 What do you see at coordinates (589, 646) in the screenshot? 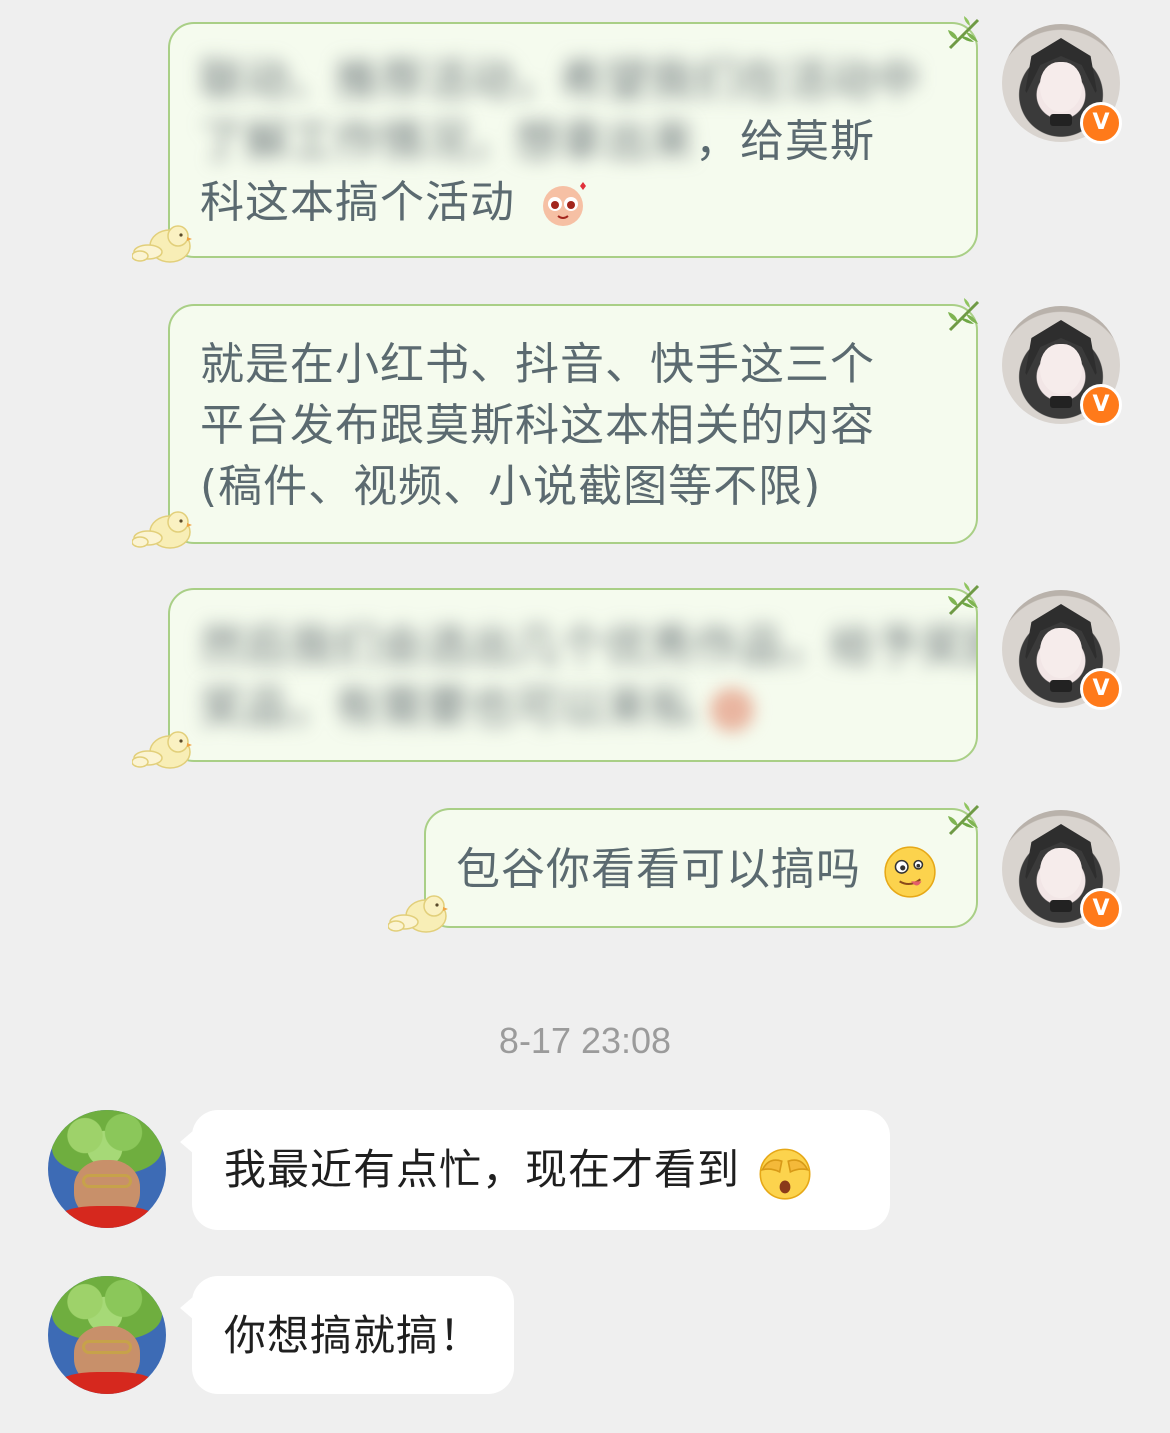
I see `blurred-text: 然后我们会选出几个优秀作品，给予奖励` at bounding box center [589, 646].